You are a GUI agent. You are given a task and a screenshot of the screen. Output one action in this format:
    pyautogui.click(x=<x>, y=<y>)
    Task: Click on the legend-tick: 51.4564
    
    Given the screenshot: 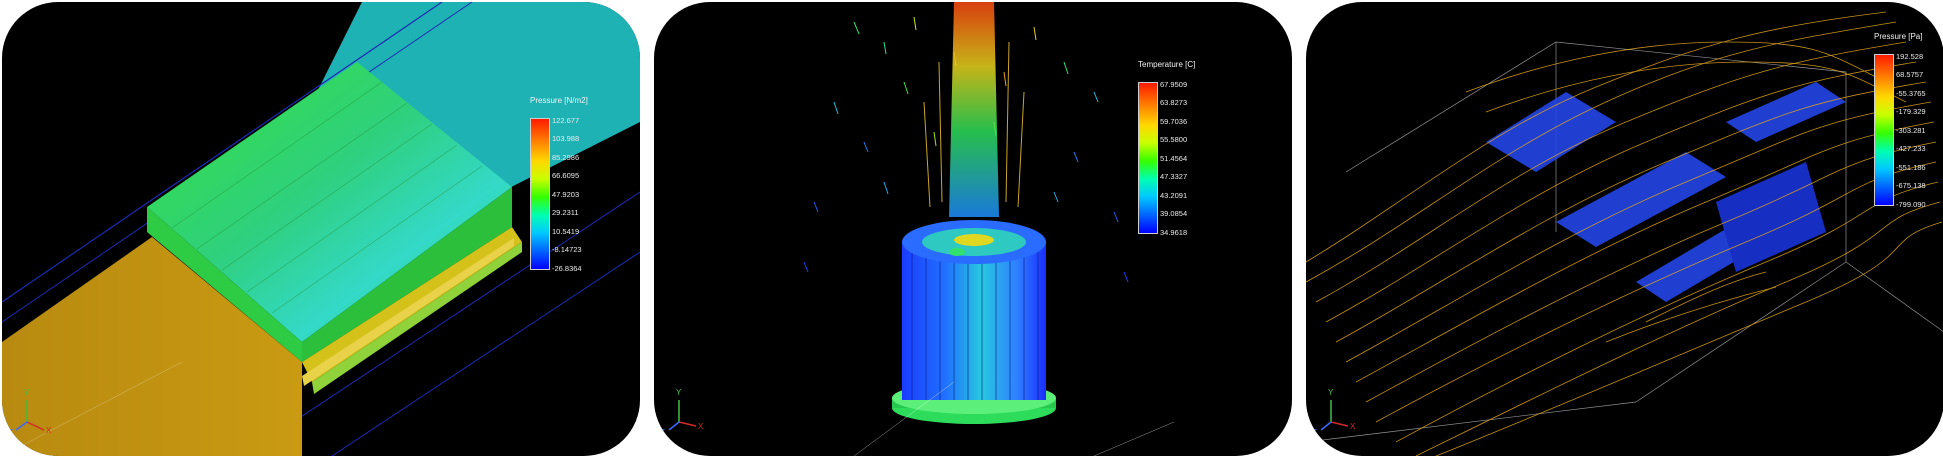 What is the action you would take?
    pyautogui.click(x=1174, y=158)
    